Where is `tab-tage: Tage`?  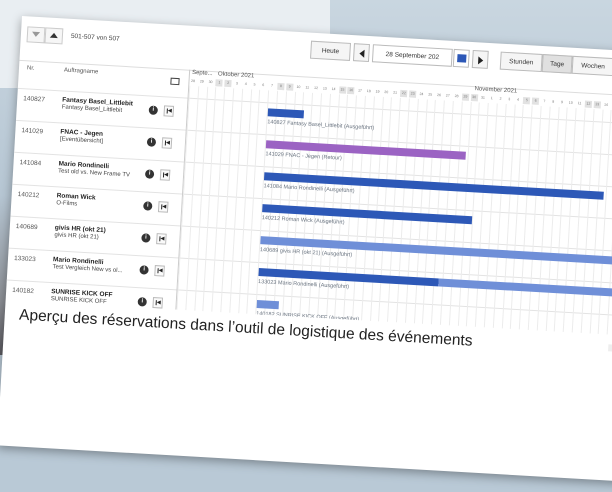
tab-tage: Tage is located at coordinates (557, 64).